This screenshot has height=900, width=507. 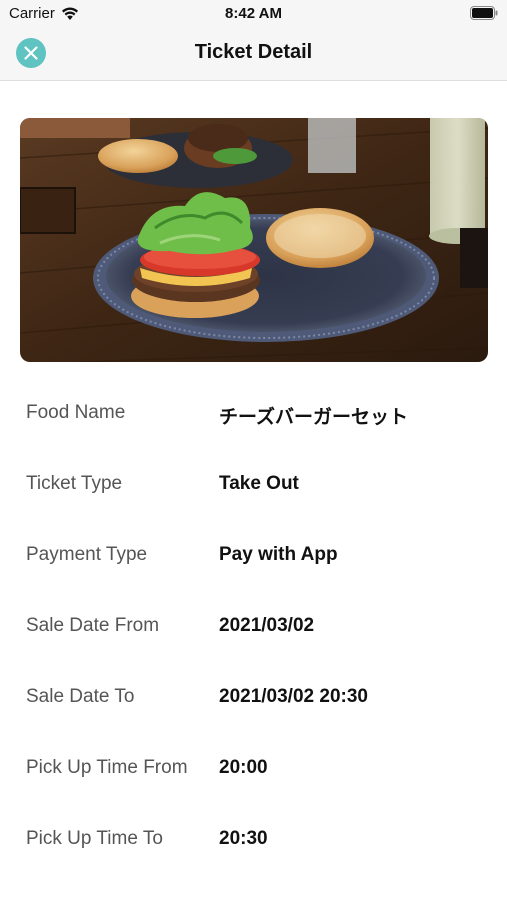 I want to click on detail-label: Food Name, so click(x=76, y=412).